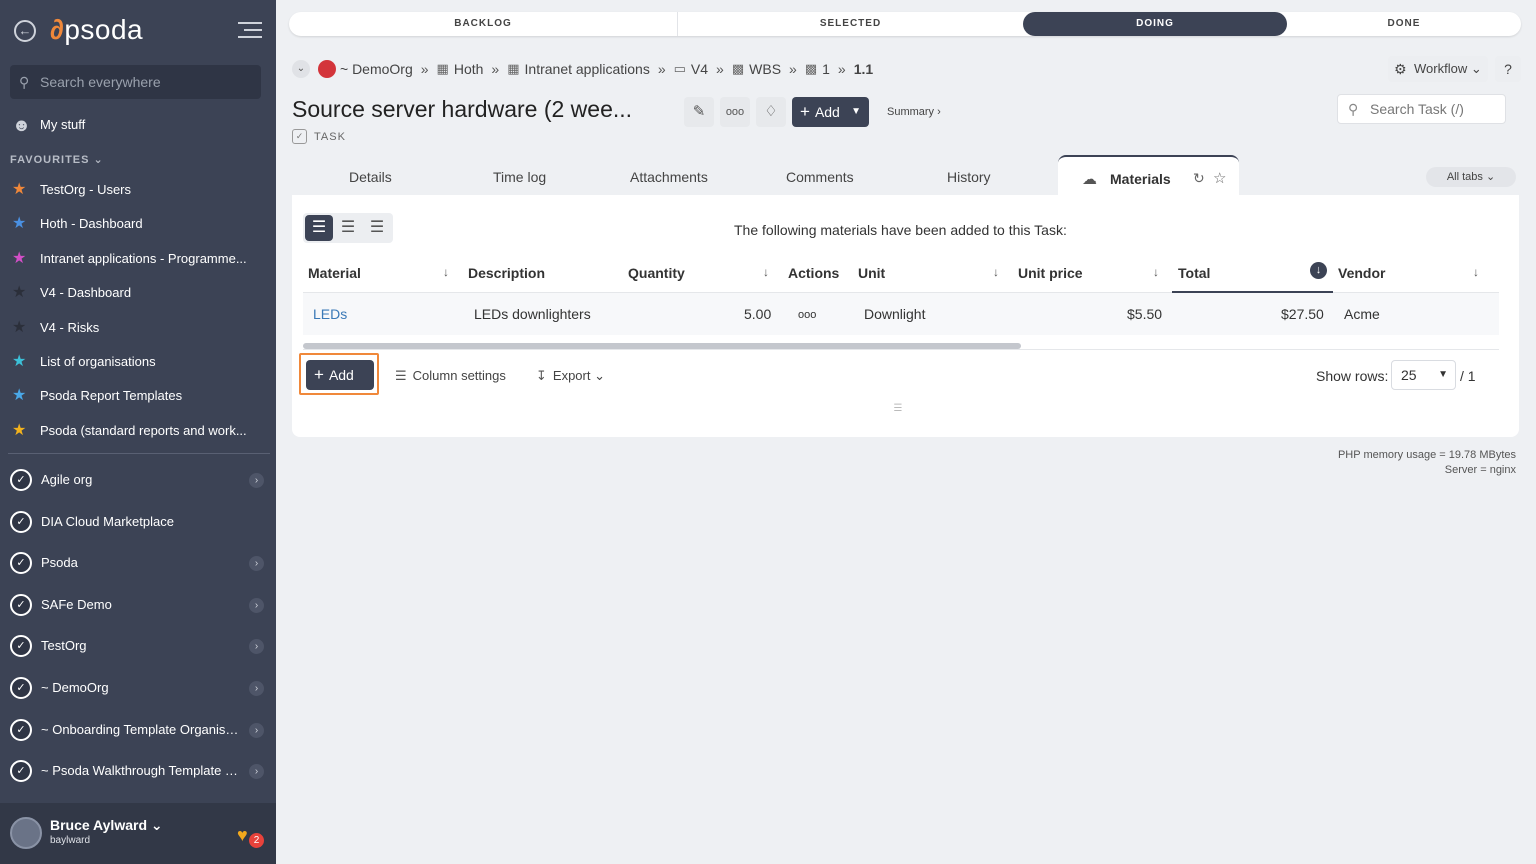 This screenshot has width=1536, height=864. Describe the element at coordinates (137, 190) in the screenshot. I see `favourite-item: ★ TestOrg - Users` at that location.